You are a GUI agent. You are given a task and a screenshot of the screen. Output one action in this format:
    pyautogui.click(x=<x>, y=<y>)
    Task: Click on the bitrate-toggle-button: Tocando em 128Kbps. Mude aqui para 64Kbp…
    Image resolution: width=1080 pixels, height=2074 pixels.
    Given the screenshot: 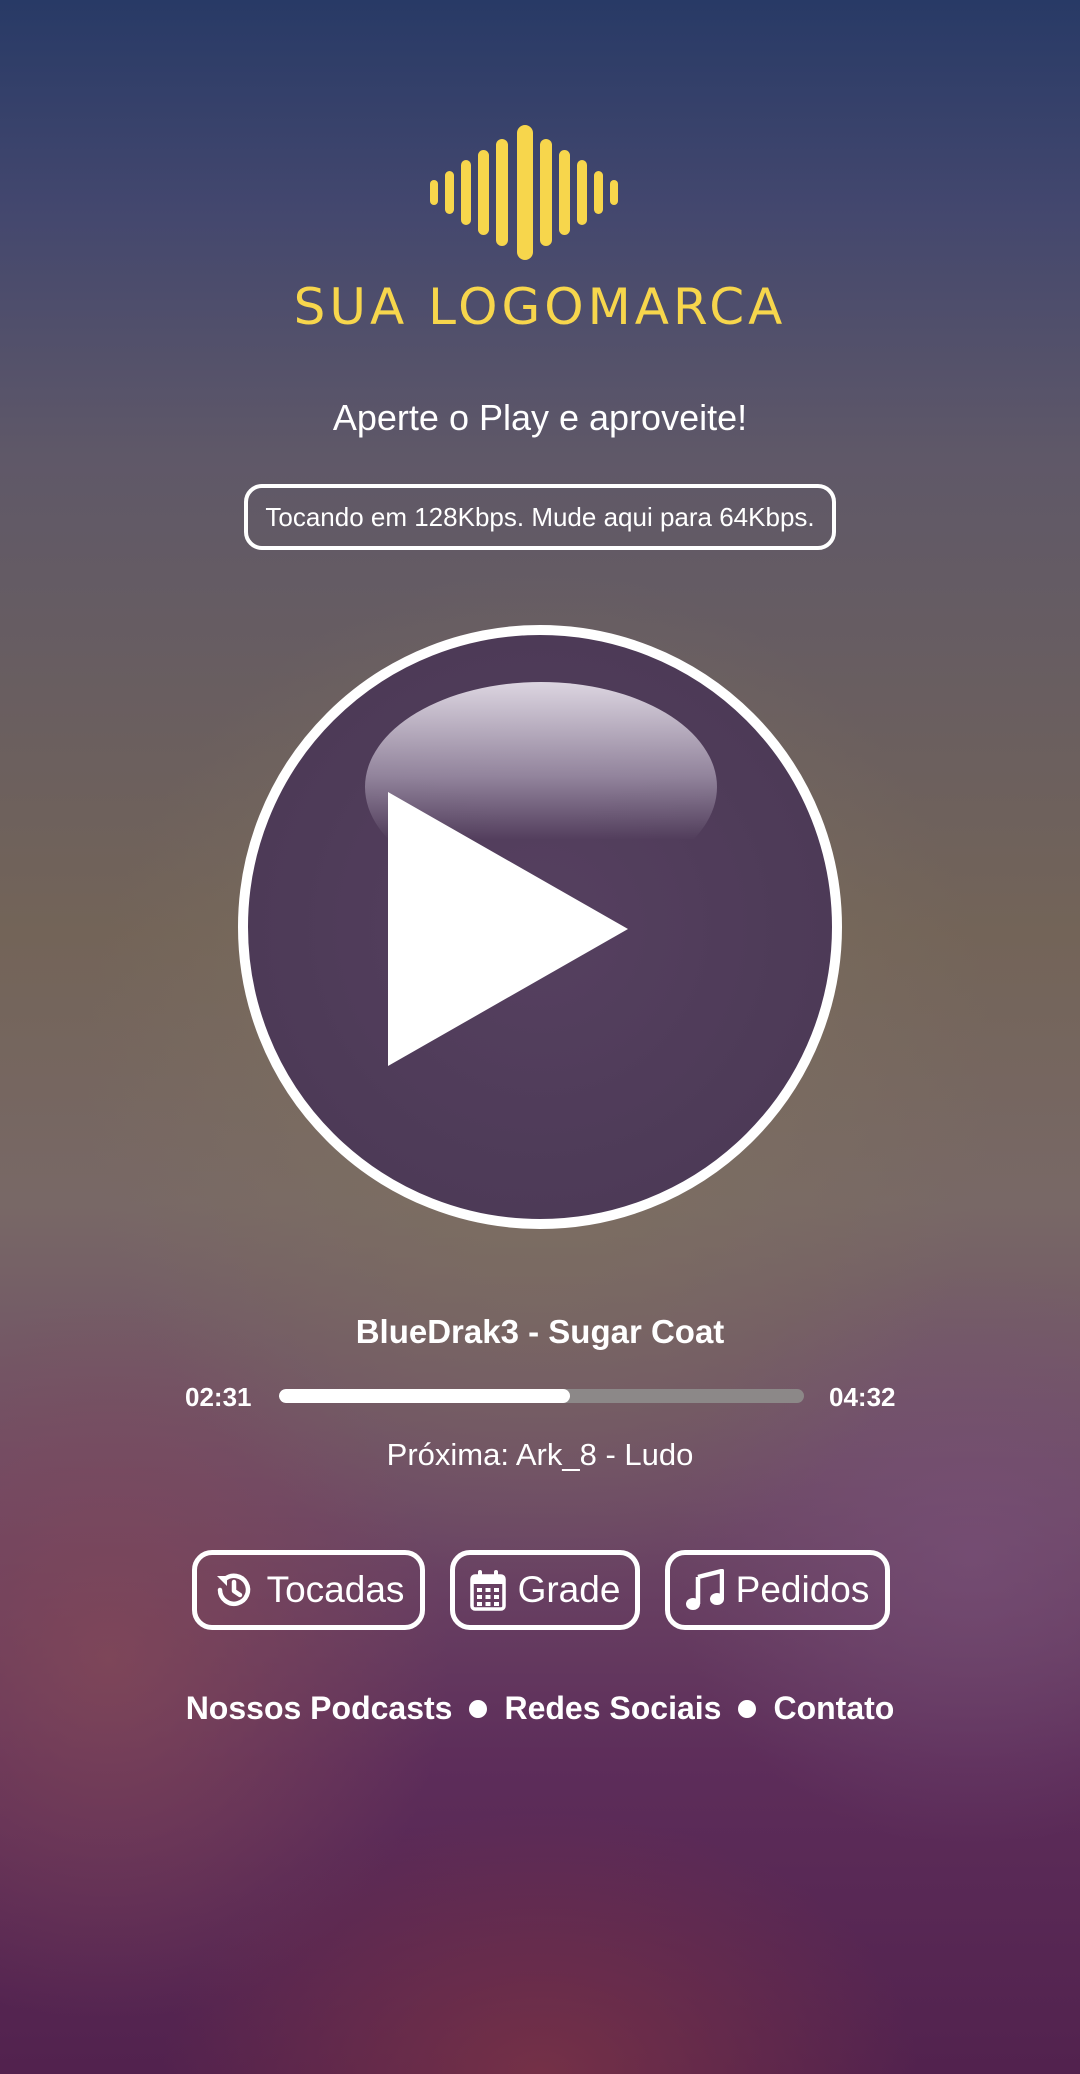 What is the action you would take?
    pyautogui.click(x=540, y=517)
    